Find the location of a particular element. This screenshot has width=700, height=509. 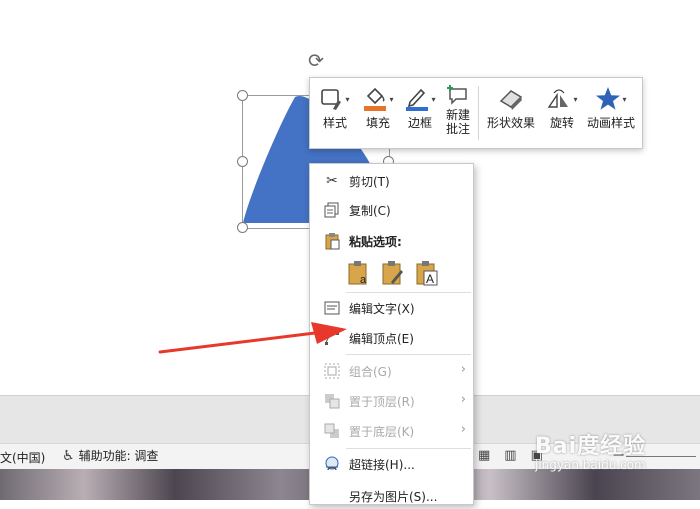

outline-pen-icon is located at coordinates (417, 99).